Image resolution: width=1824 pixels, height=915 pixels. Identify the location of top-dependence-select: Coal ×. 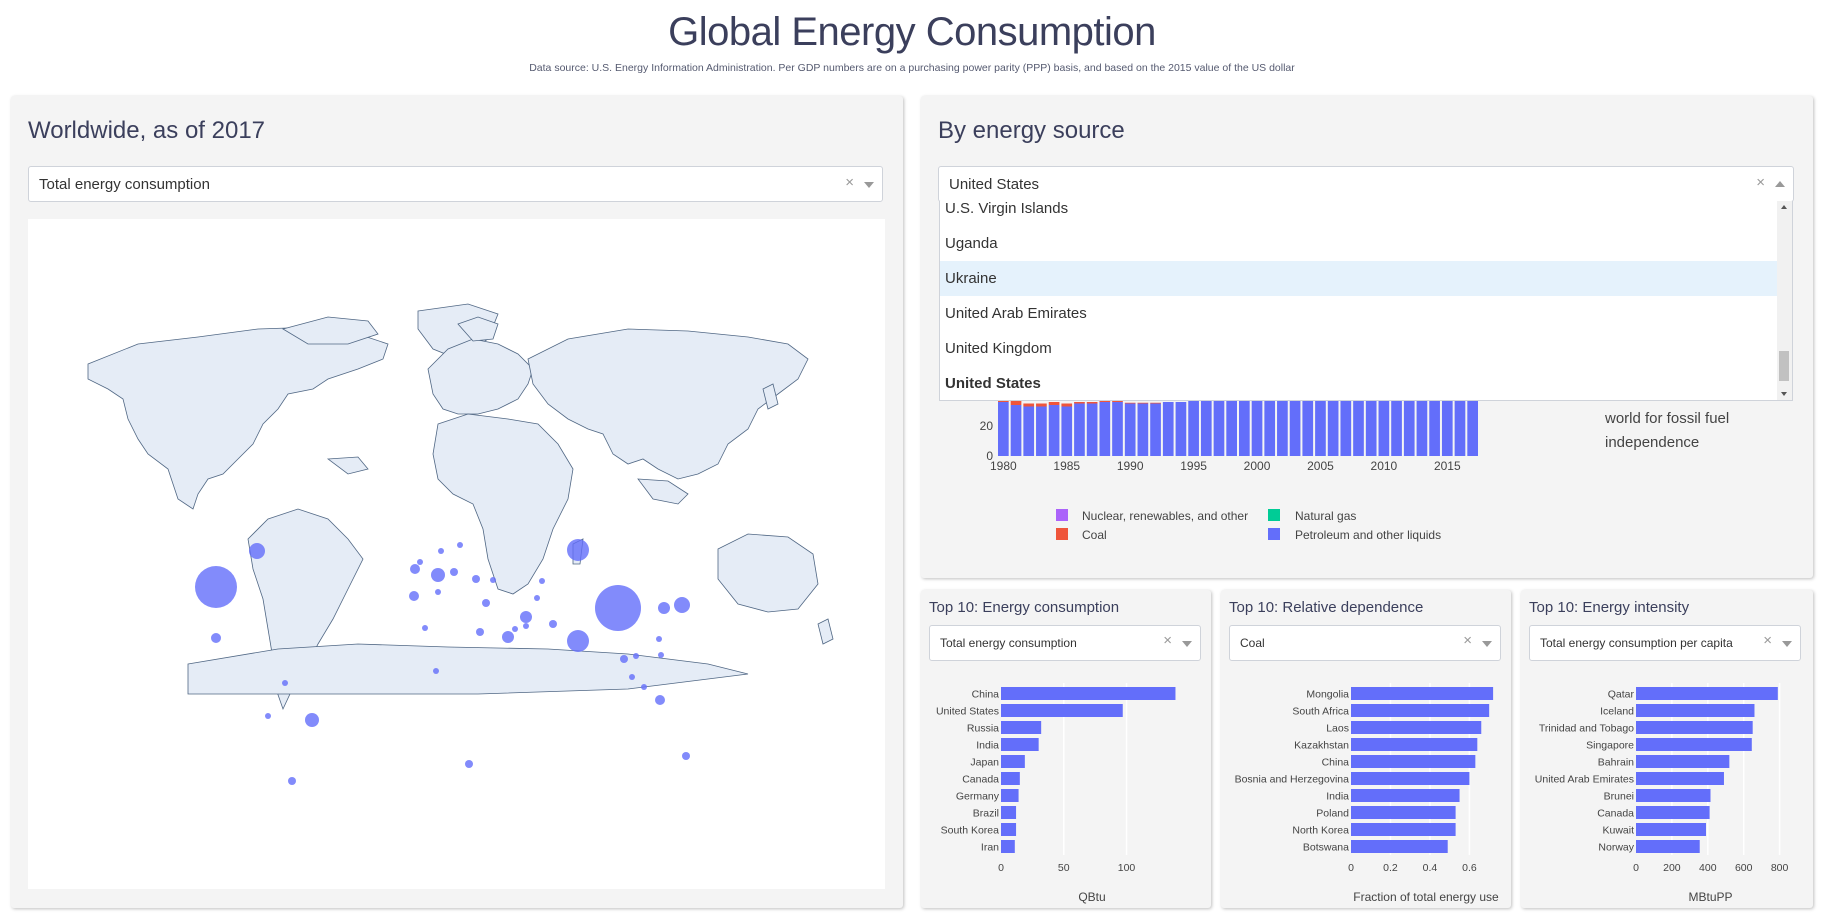
(1365, 643).